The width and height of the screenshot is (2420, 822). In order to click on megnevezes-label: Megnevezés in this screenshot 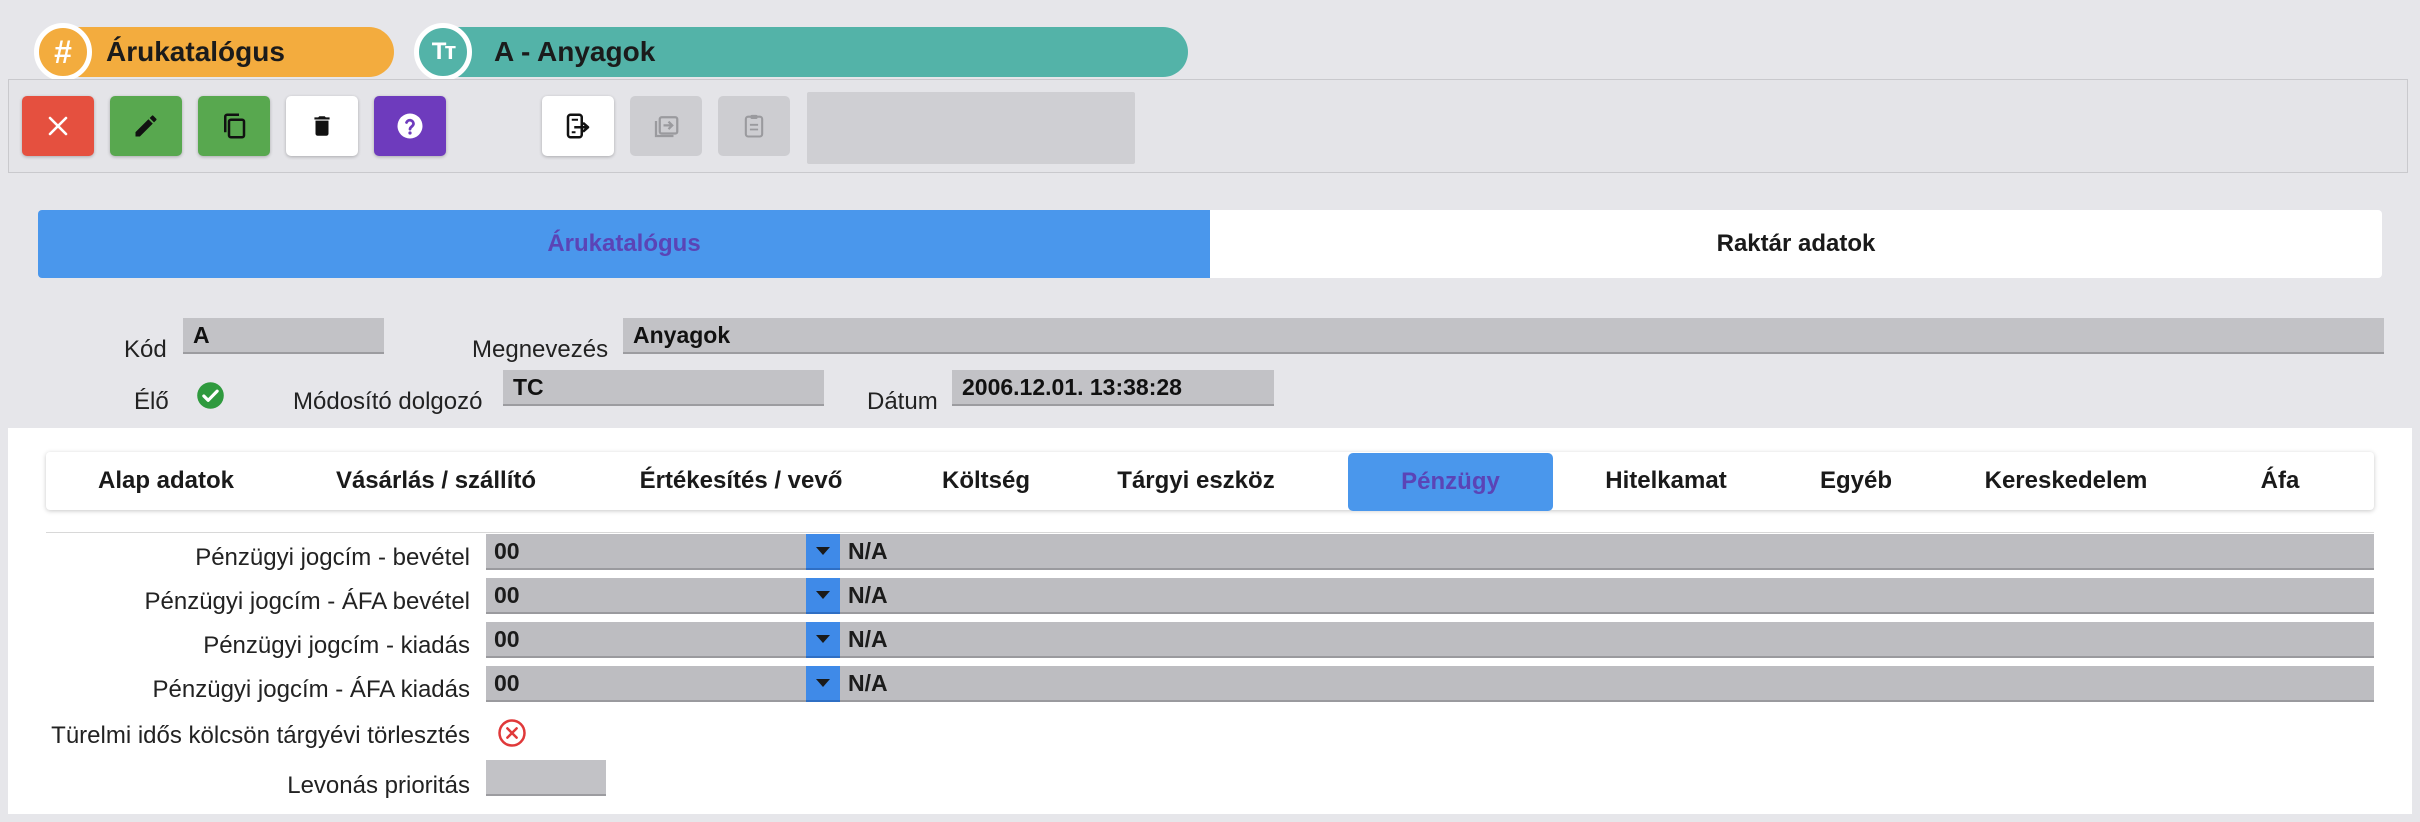, I will do `click(540, 349)`.